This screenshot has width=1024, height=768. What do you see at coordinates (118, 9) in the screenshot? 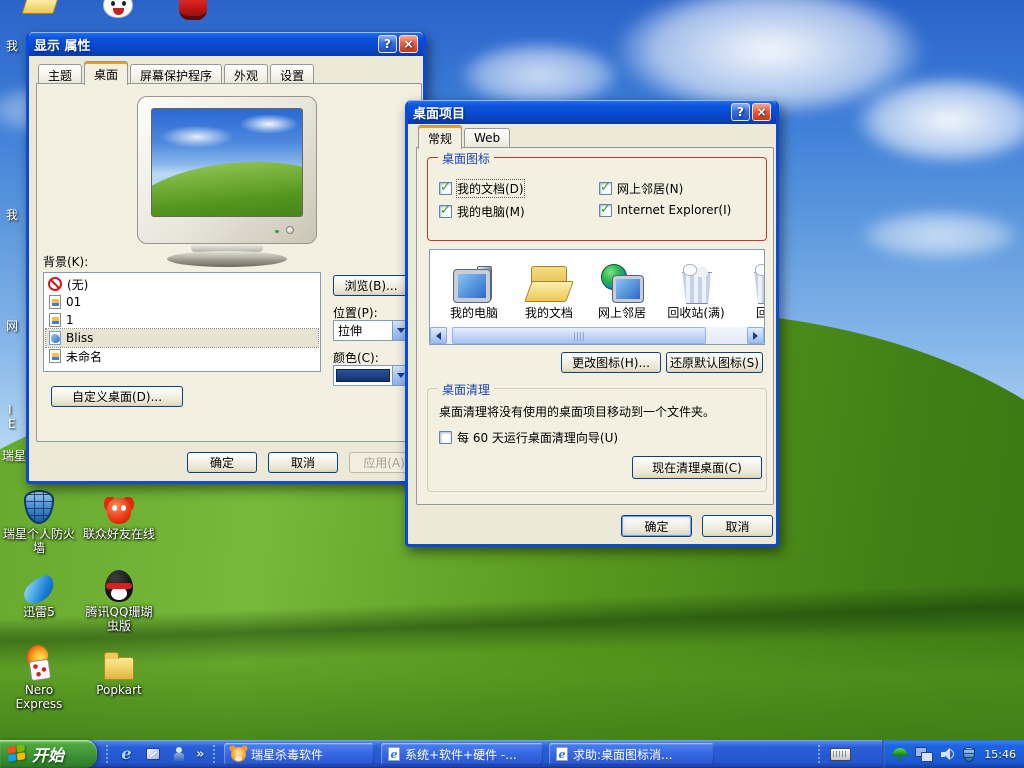
I see `desktop-icon-partial-rabbit` at bounding box center [118, 9].